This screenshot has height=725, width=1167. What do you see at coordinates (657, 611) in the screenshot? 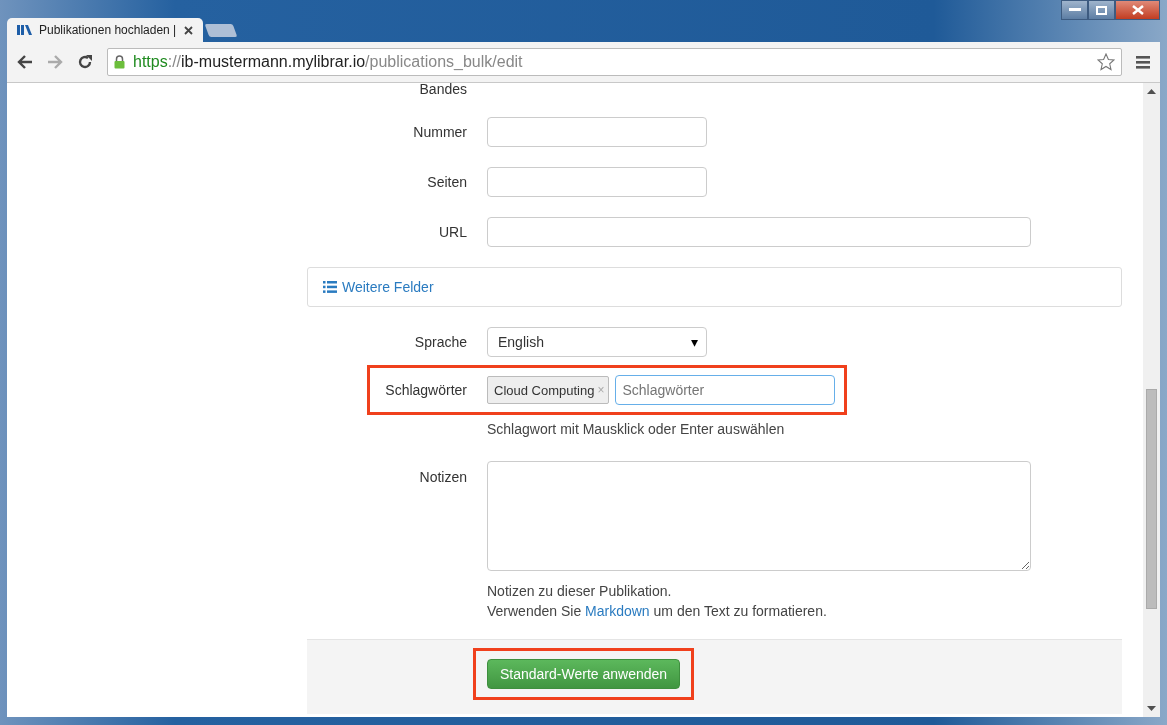
I see `help-text: Verwenden Sie Markdown um den Text zu formatieren.` at bounding box center [657, 611].